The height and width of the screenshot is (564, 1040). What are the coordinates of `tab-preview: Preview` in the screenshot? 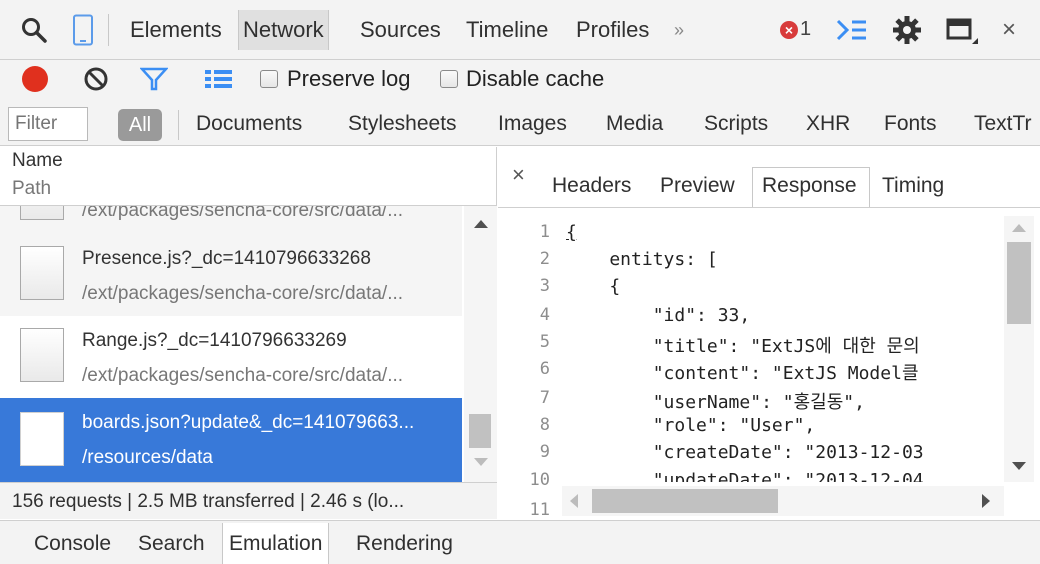 It's located at (697, 186).